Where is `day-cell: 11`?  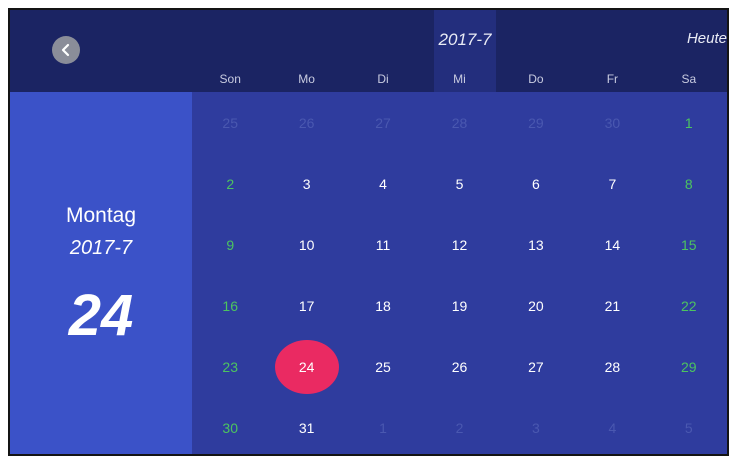 day-cell: 11 is located at coordinates (383, 244).